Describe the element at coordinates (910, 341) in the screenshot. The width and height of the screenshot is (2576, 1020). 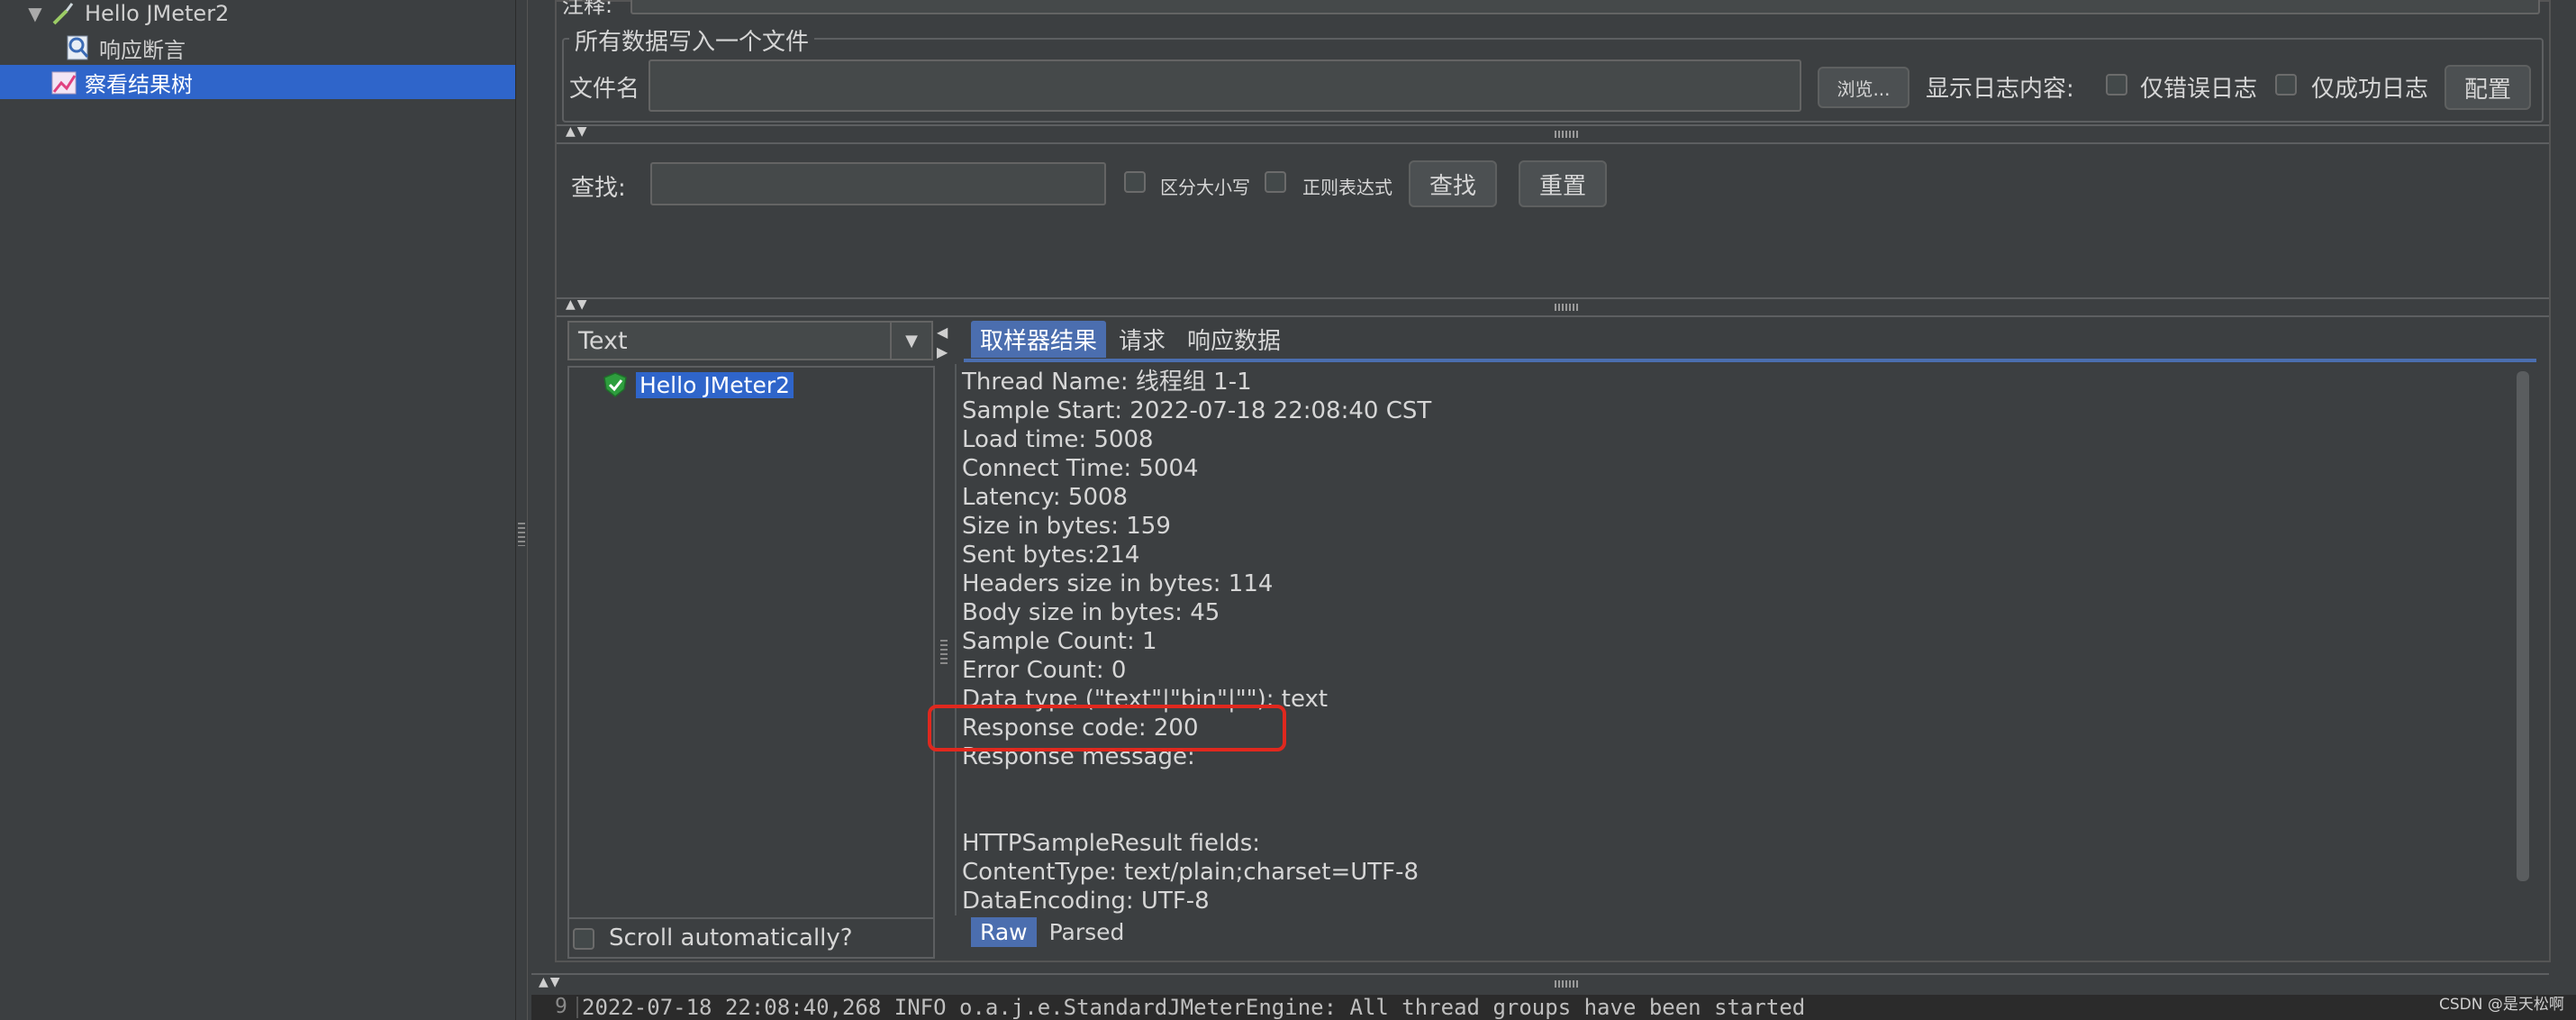
I see `chevron-down-icon: ▼` at that location.